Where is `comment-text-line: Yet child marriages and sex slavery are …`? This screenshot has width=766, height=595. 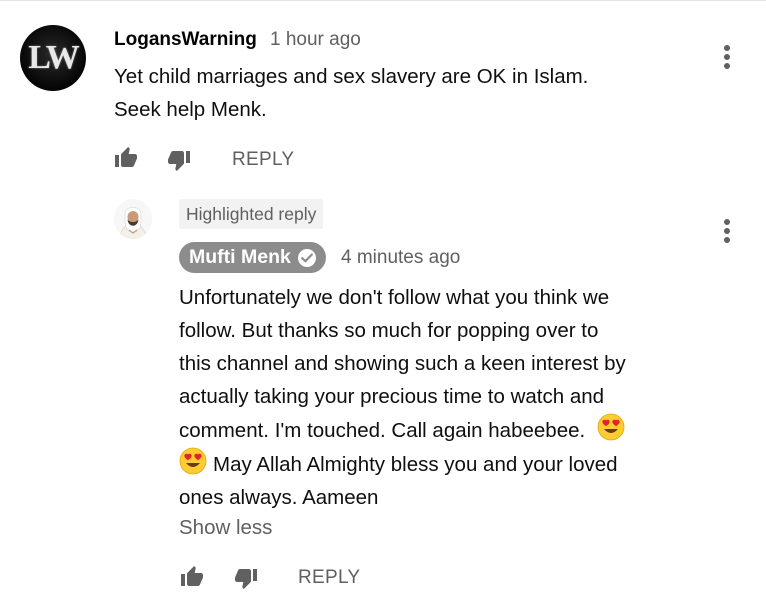 comment-text-line: Yet child marriages and sex slavery are … is located at coordinates (351, 76).